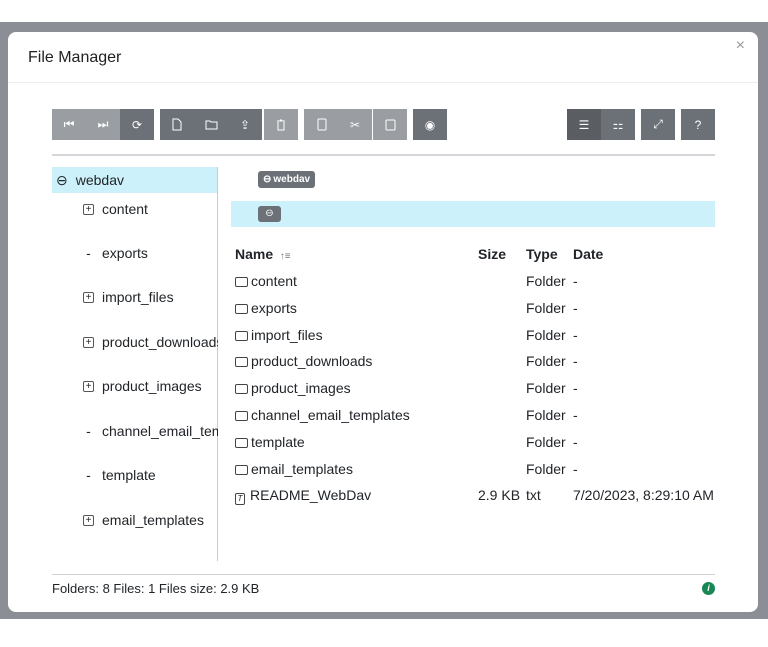 Image resolution: width=768 pixels, height=647 pixels. I want to click on tree-item-label: product_images, so click(152, 386).